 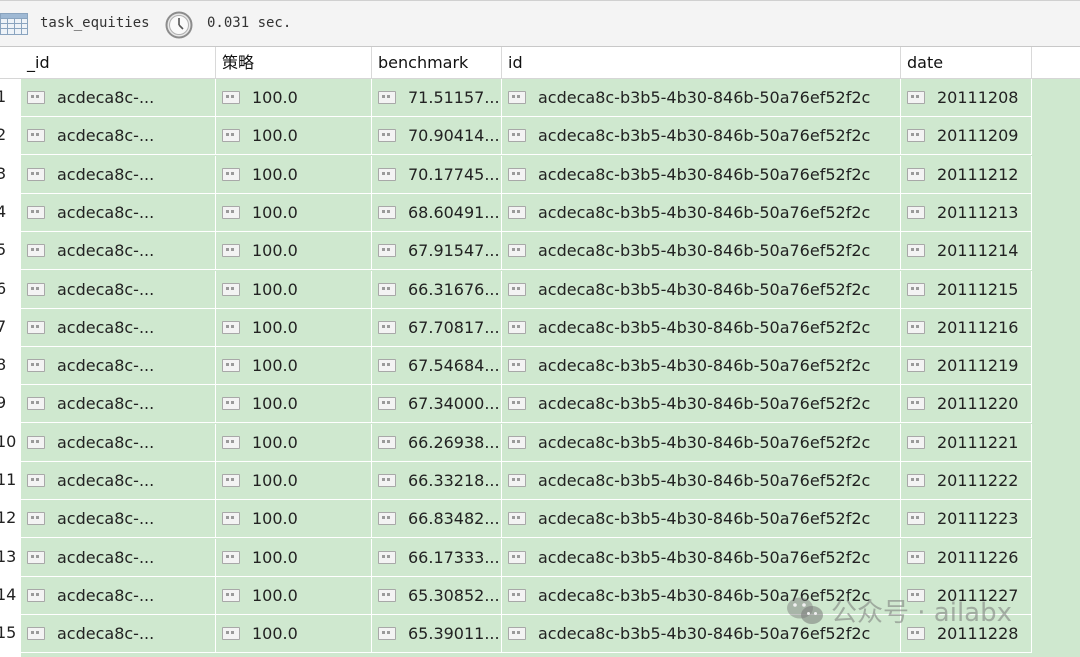 I want to click on cell-date: 20111212, so click(x=966, y=174).